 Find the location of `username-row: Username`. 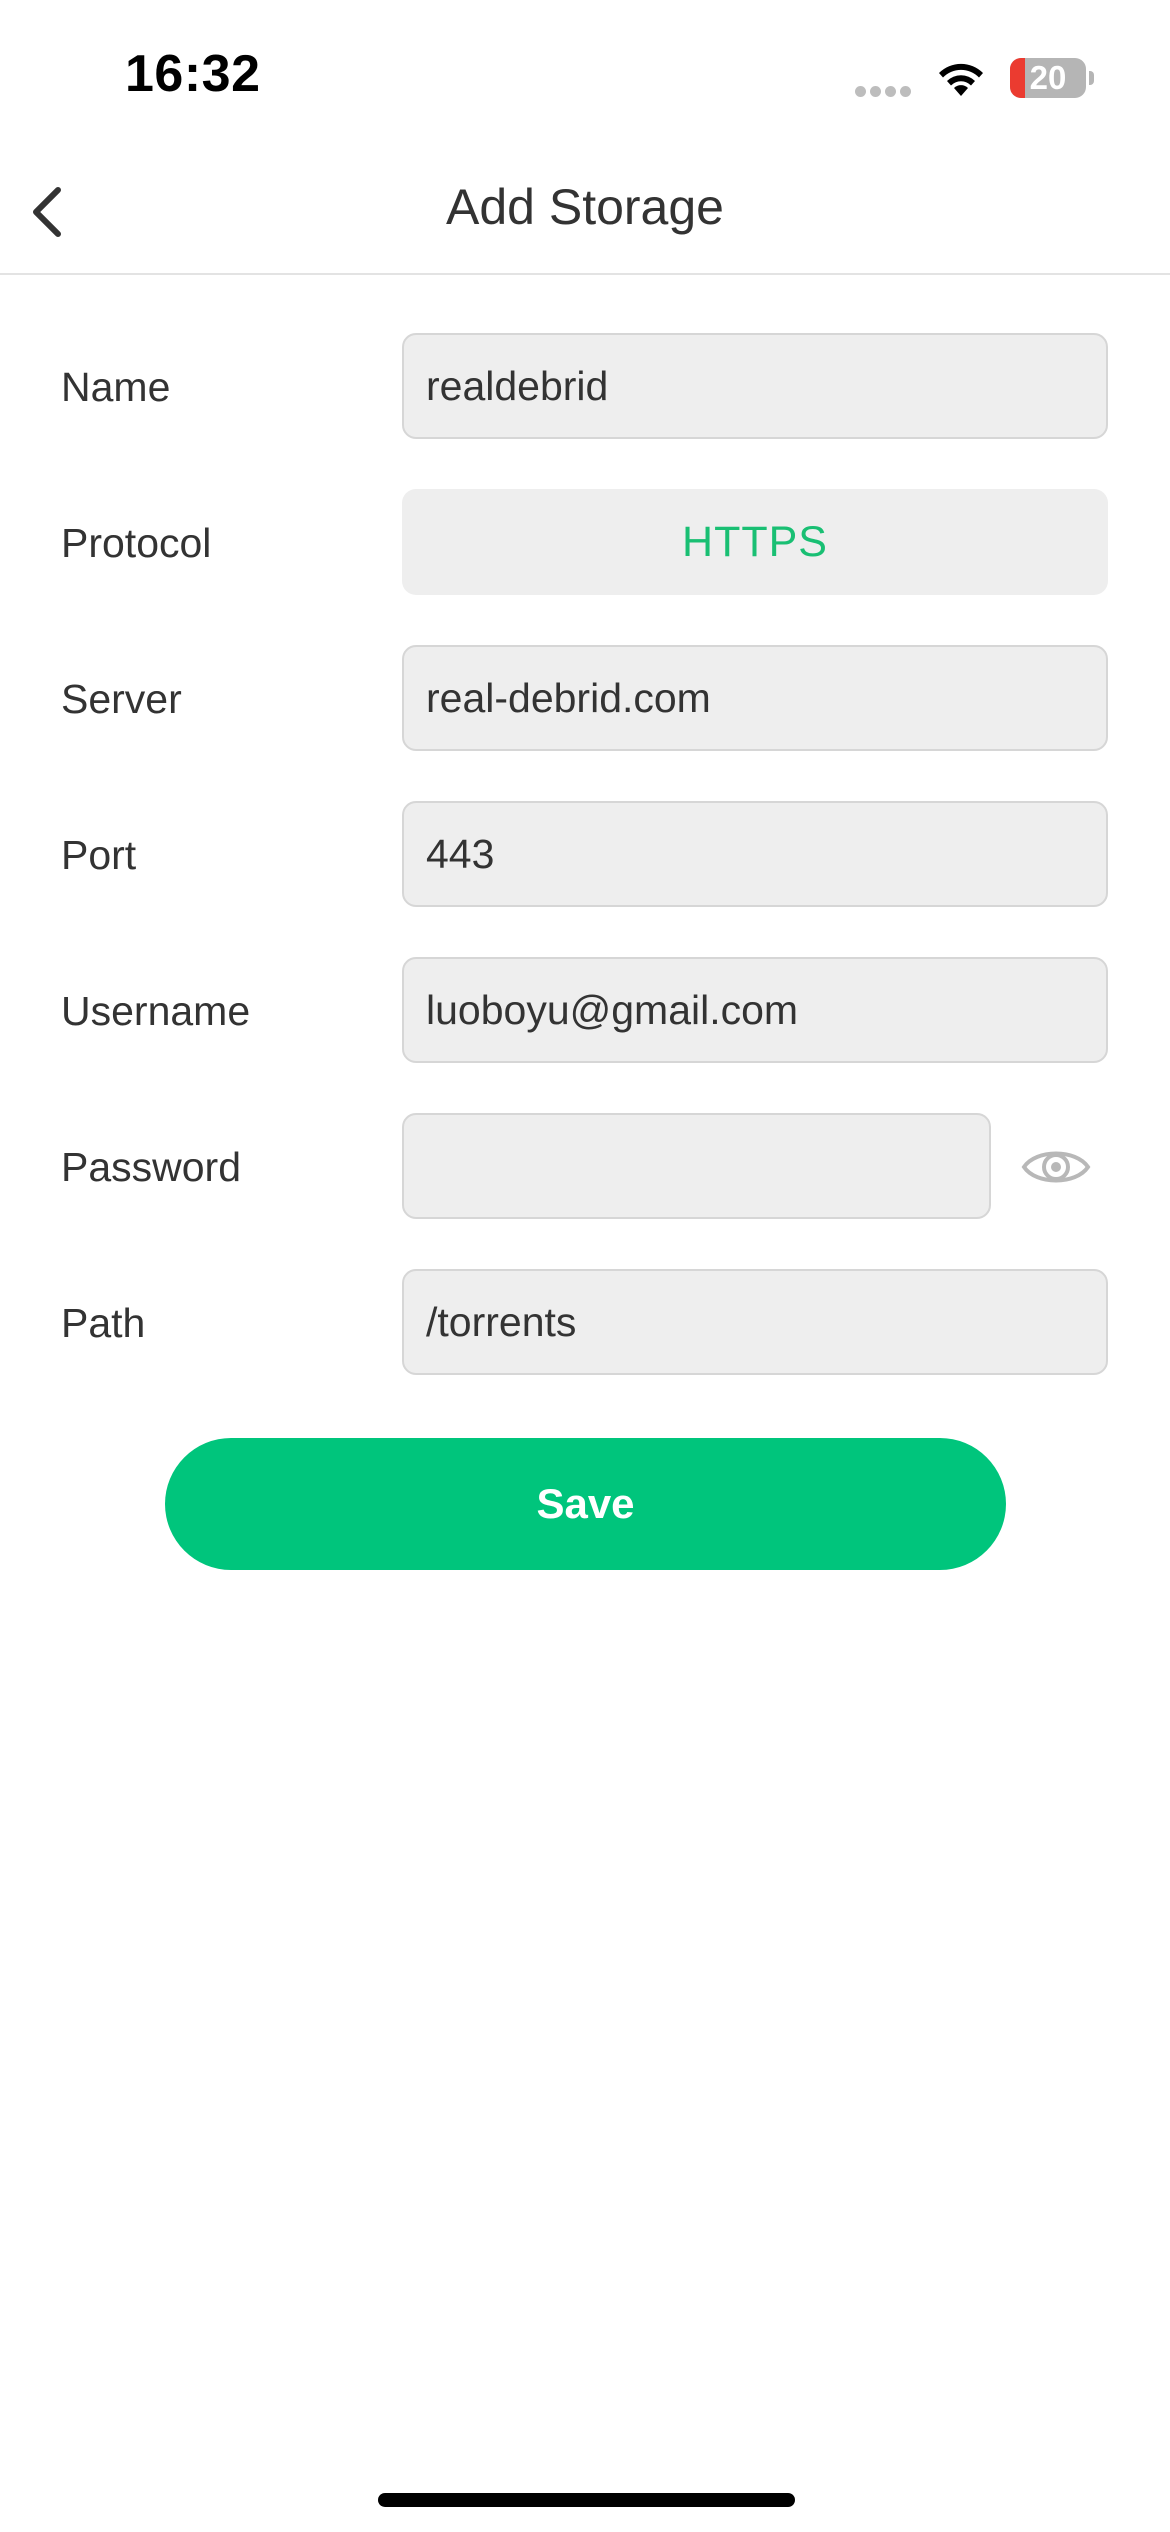

username-row: Username is located at coordinates (585, 1011).